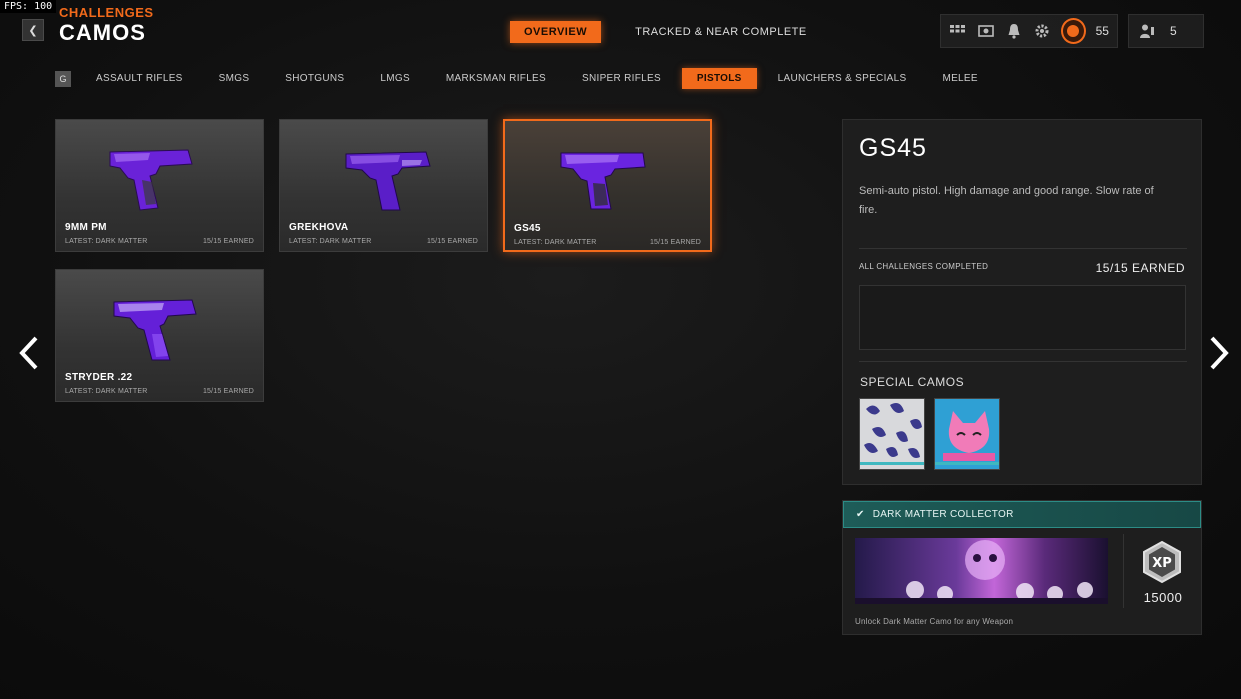 The height and width of the screenshot is (699, 1241). What do you see at coordinates (527, 228) in the screenshot?
I see `weapon-name: GS45` at bounding box center [527, 228].